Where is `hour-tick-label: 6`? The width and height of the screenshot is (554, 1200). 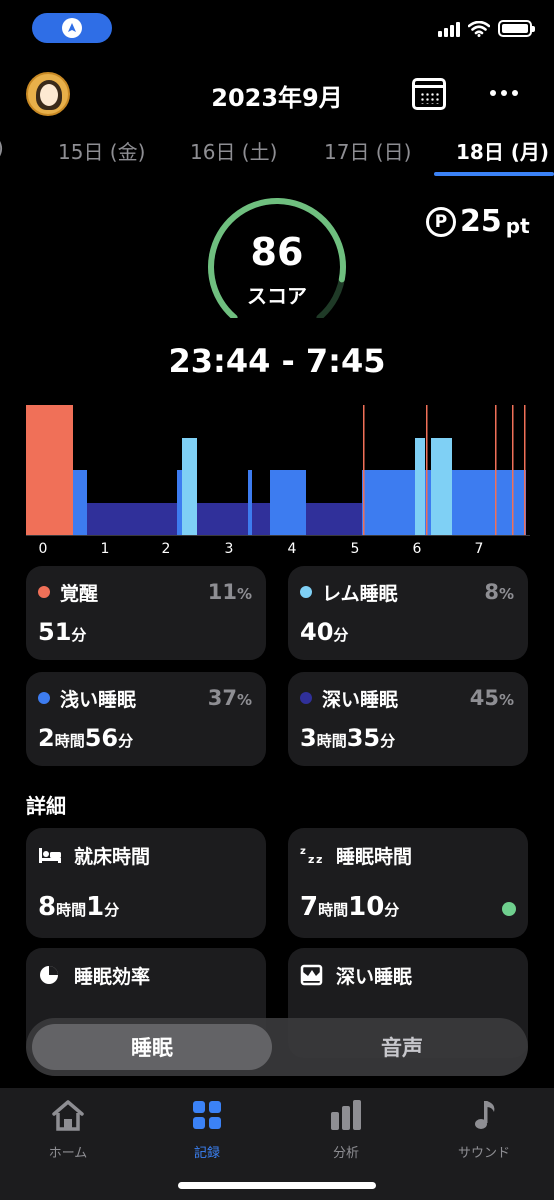
hour-tick-label: 6 is located at coordinates (417, 549).